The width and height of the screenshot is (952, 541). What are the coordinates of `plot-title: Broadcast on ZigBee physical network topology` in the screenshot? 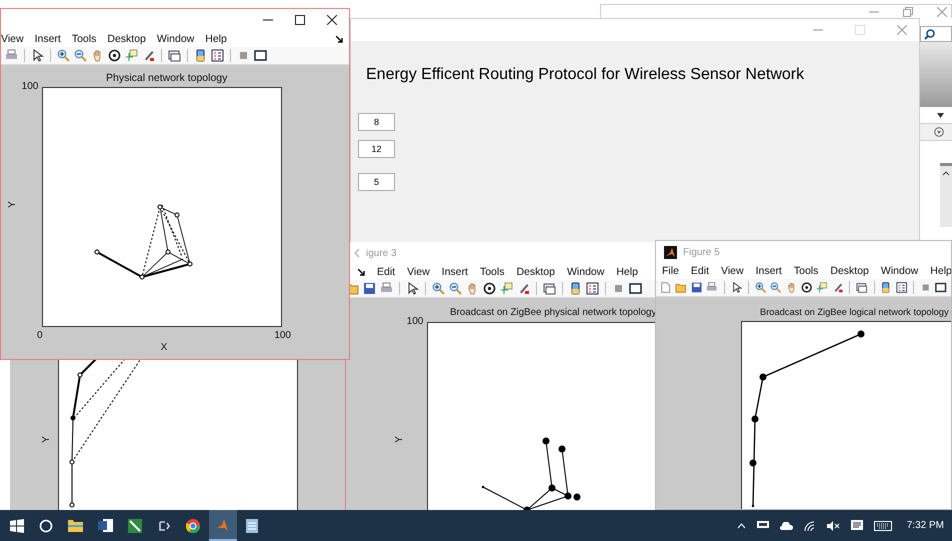 It's located at (553, 313).